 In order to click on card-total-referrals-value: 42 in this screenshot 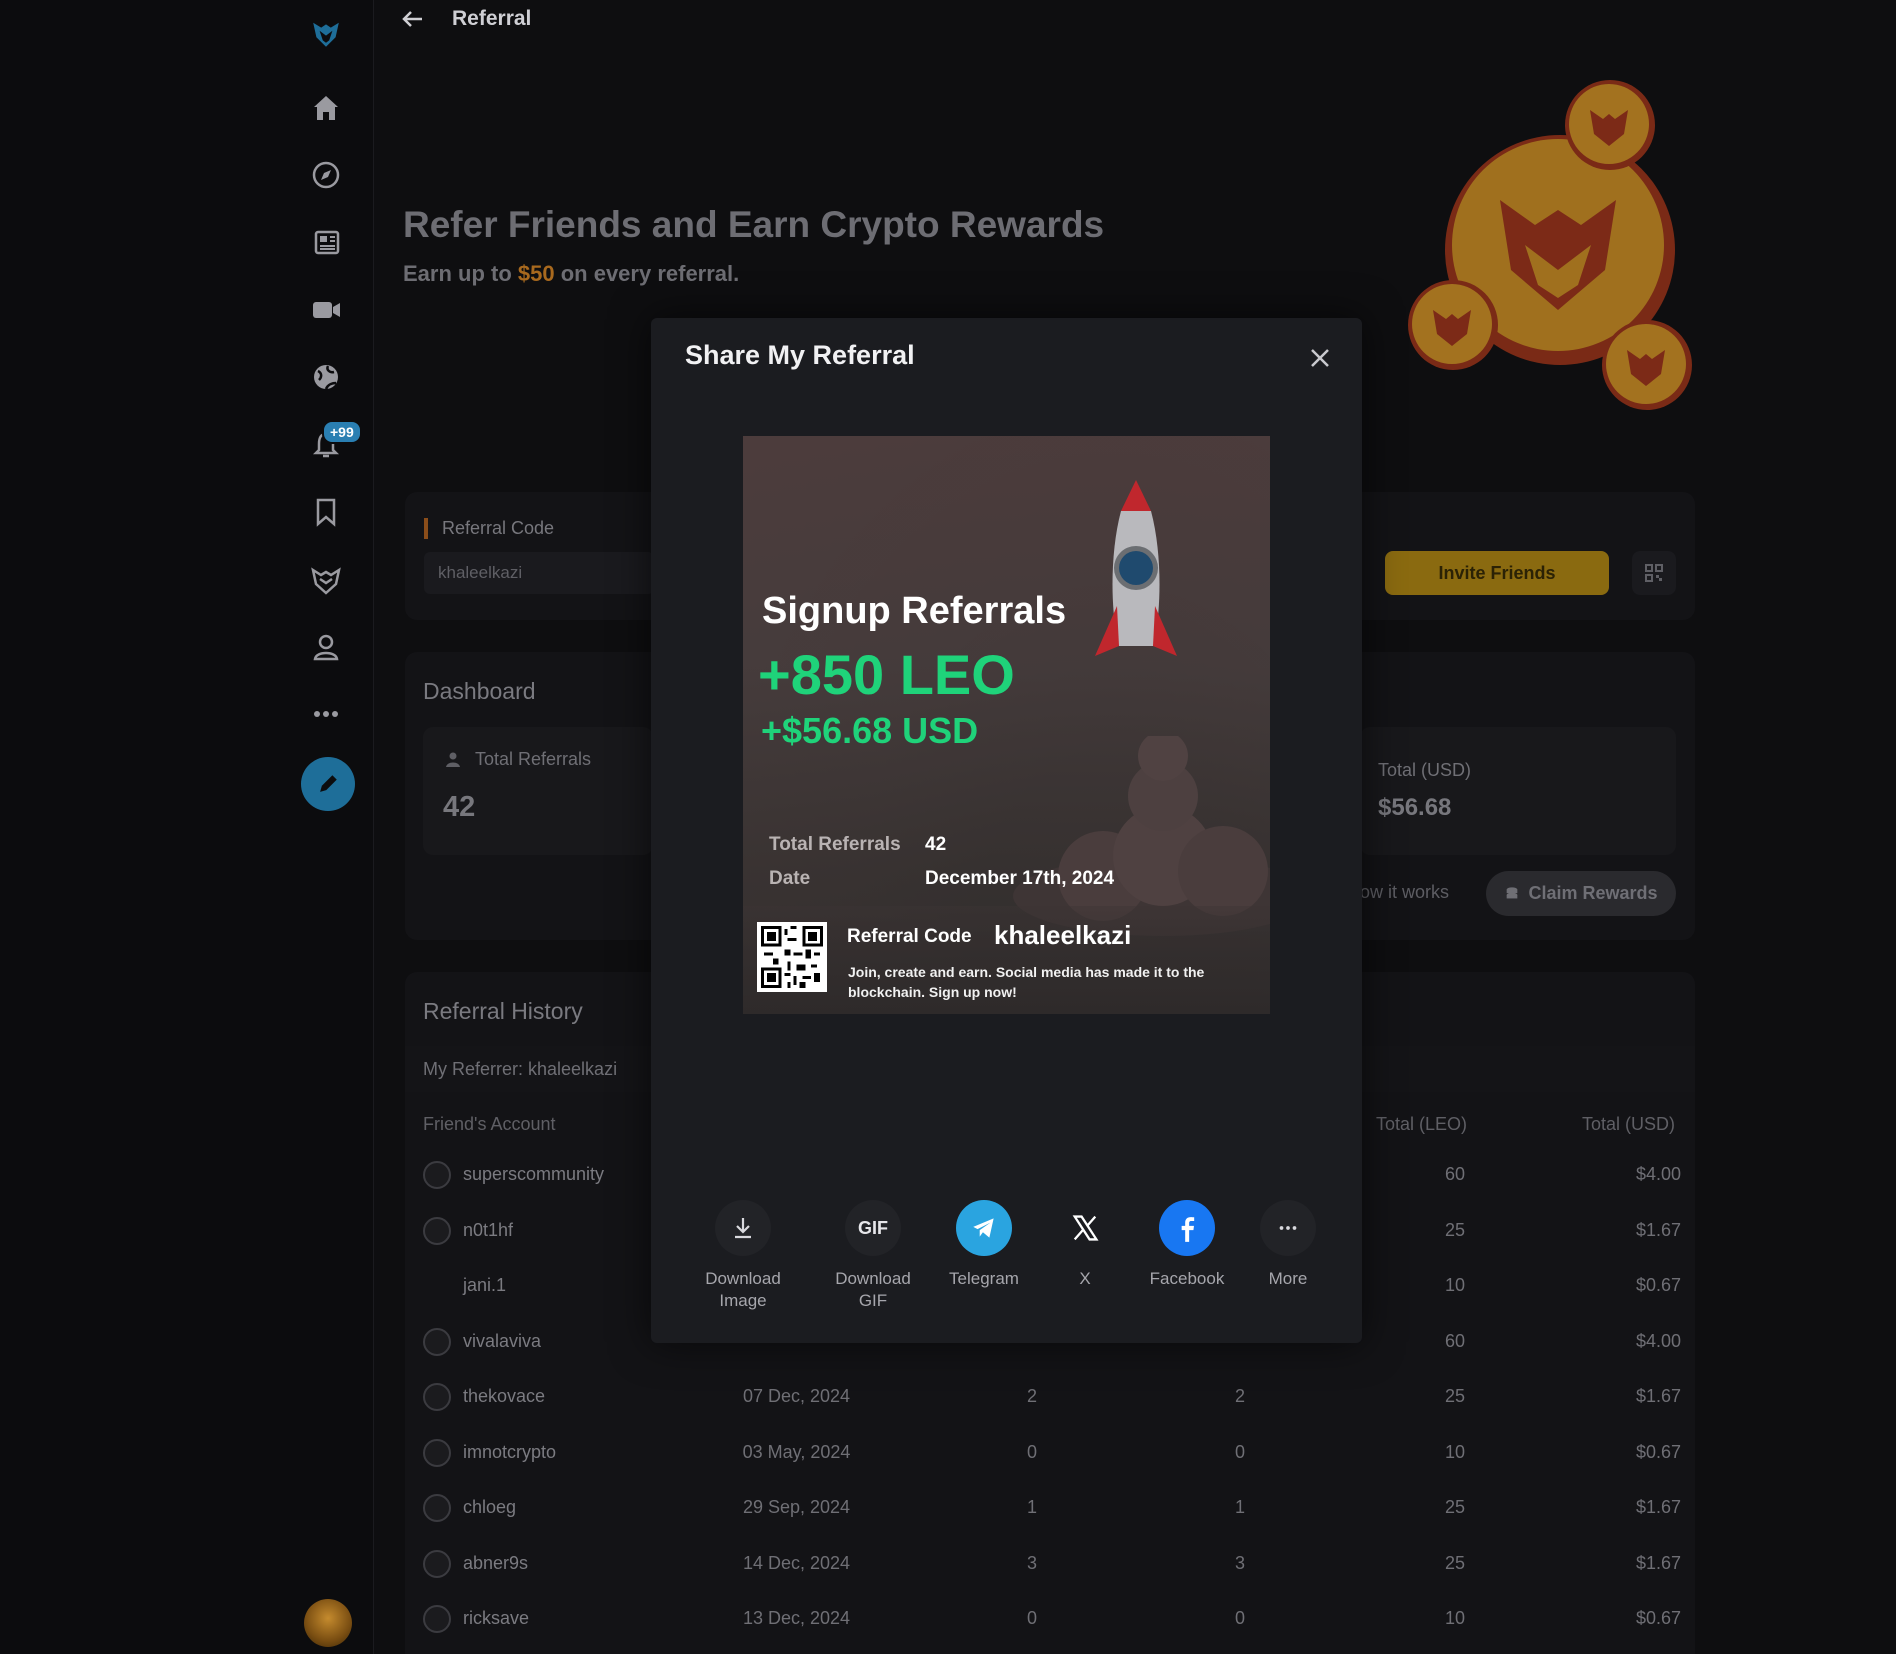, I will do `click(936, 844)`.